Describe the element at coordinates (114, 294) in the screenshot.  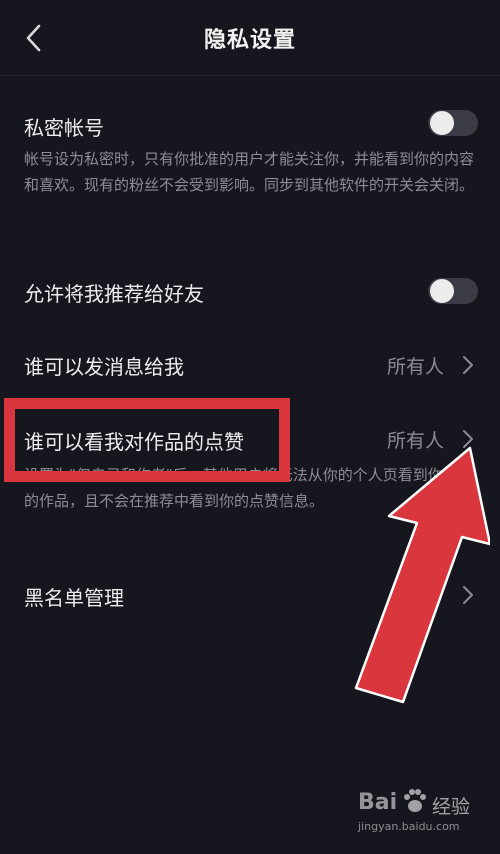
I see `recommend-label: 允许将我推荐给好友` at that location.